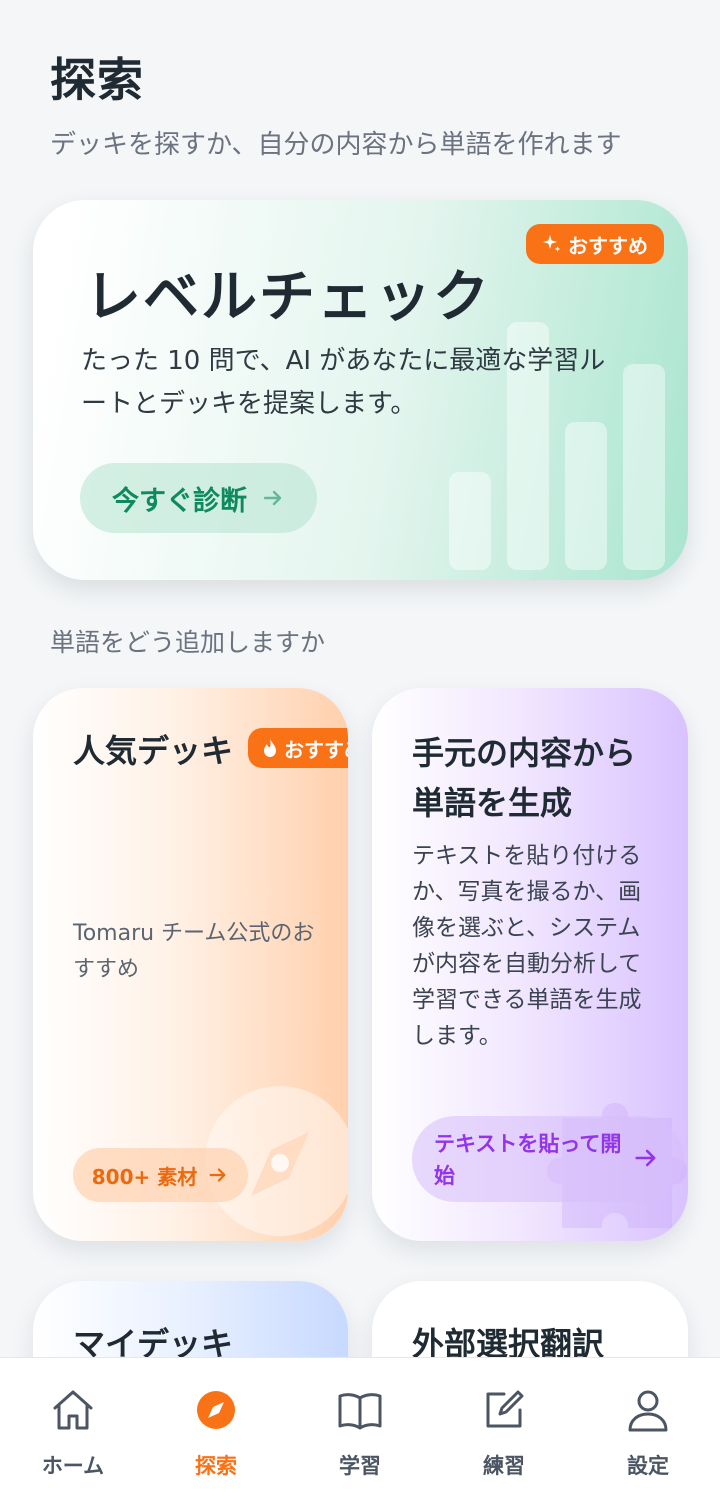 This screenshot has height=1505, width=720. I want to click on tab-practice-label: 練習, so click(504, 1466).